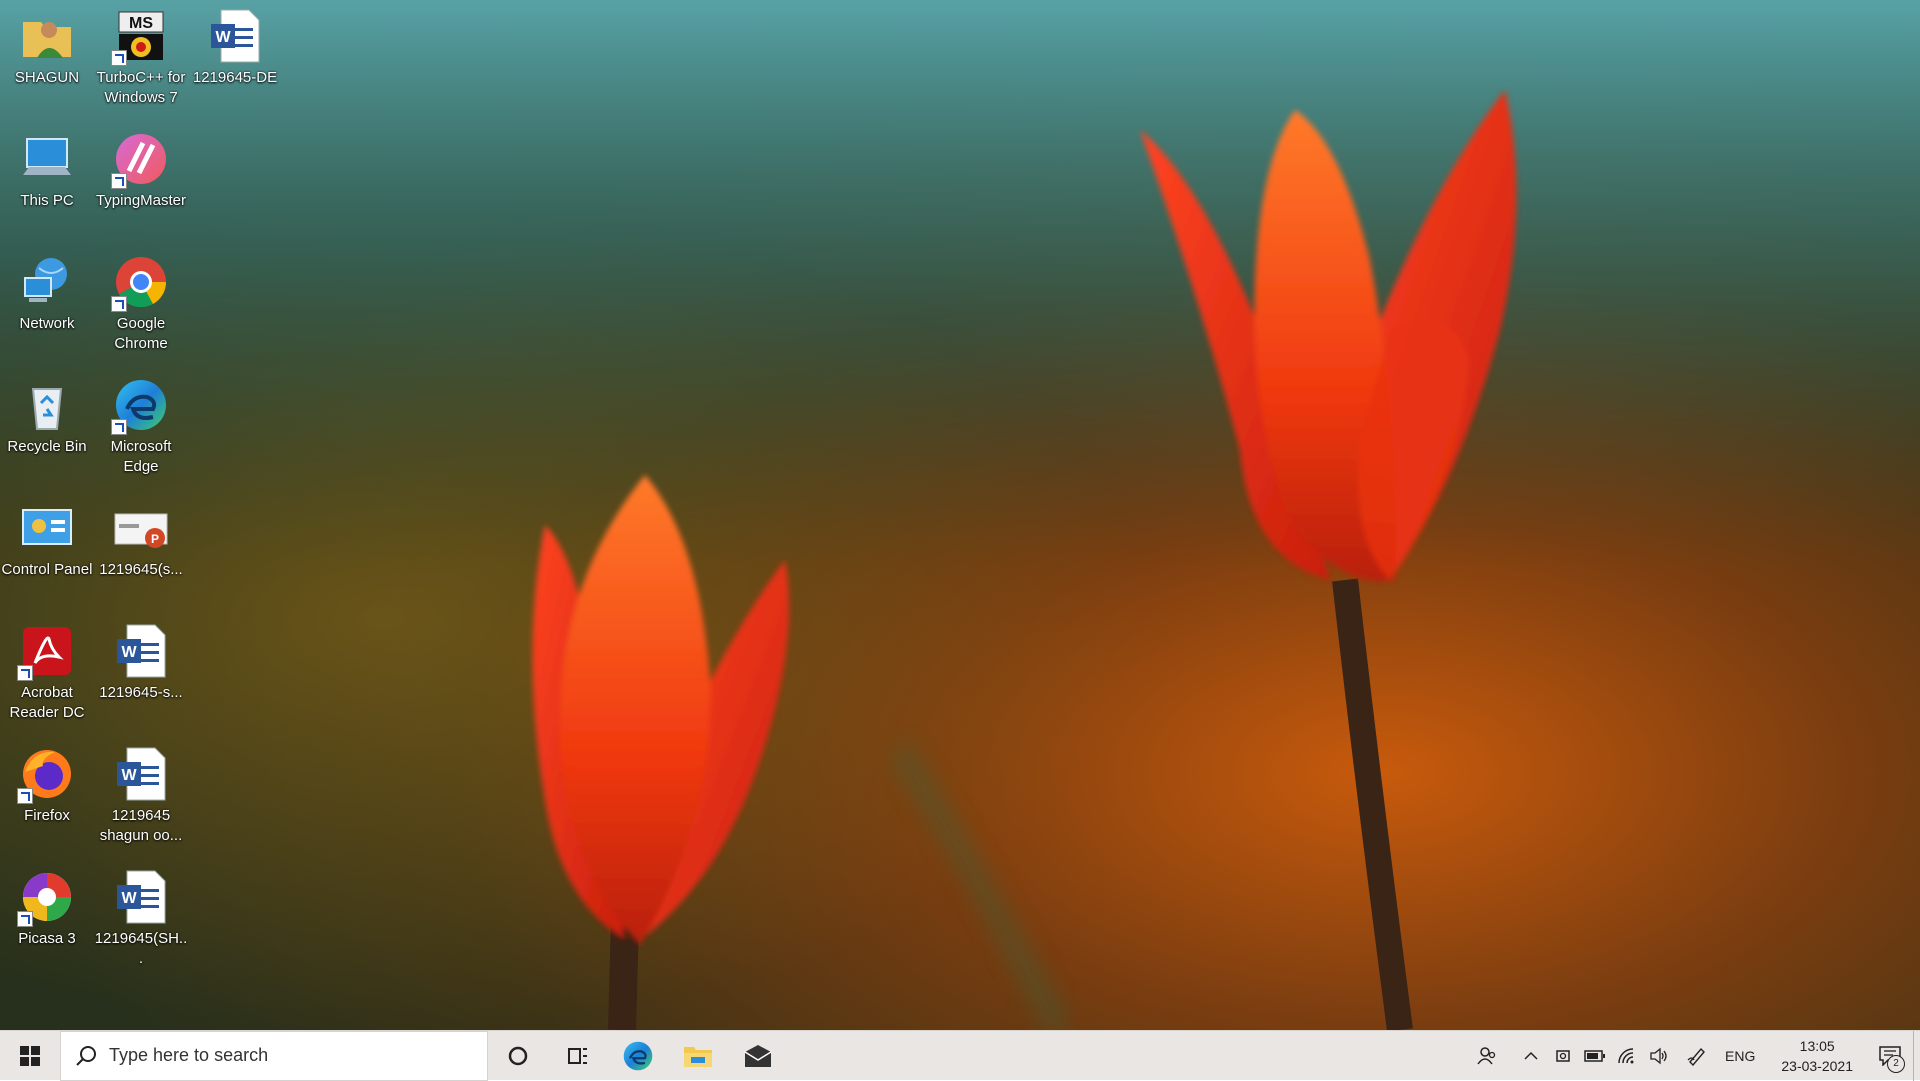 The width and height of the screenshot is (1920, 1081). Describe the element at coordinates (47, 405) in the screenshot. I see `recycle-bin-icon` at that location.